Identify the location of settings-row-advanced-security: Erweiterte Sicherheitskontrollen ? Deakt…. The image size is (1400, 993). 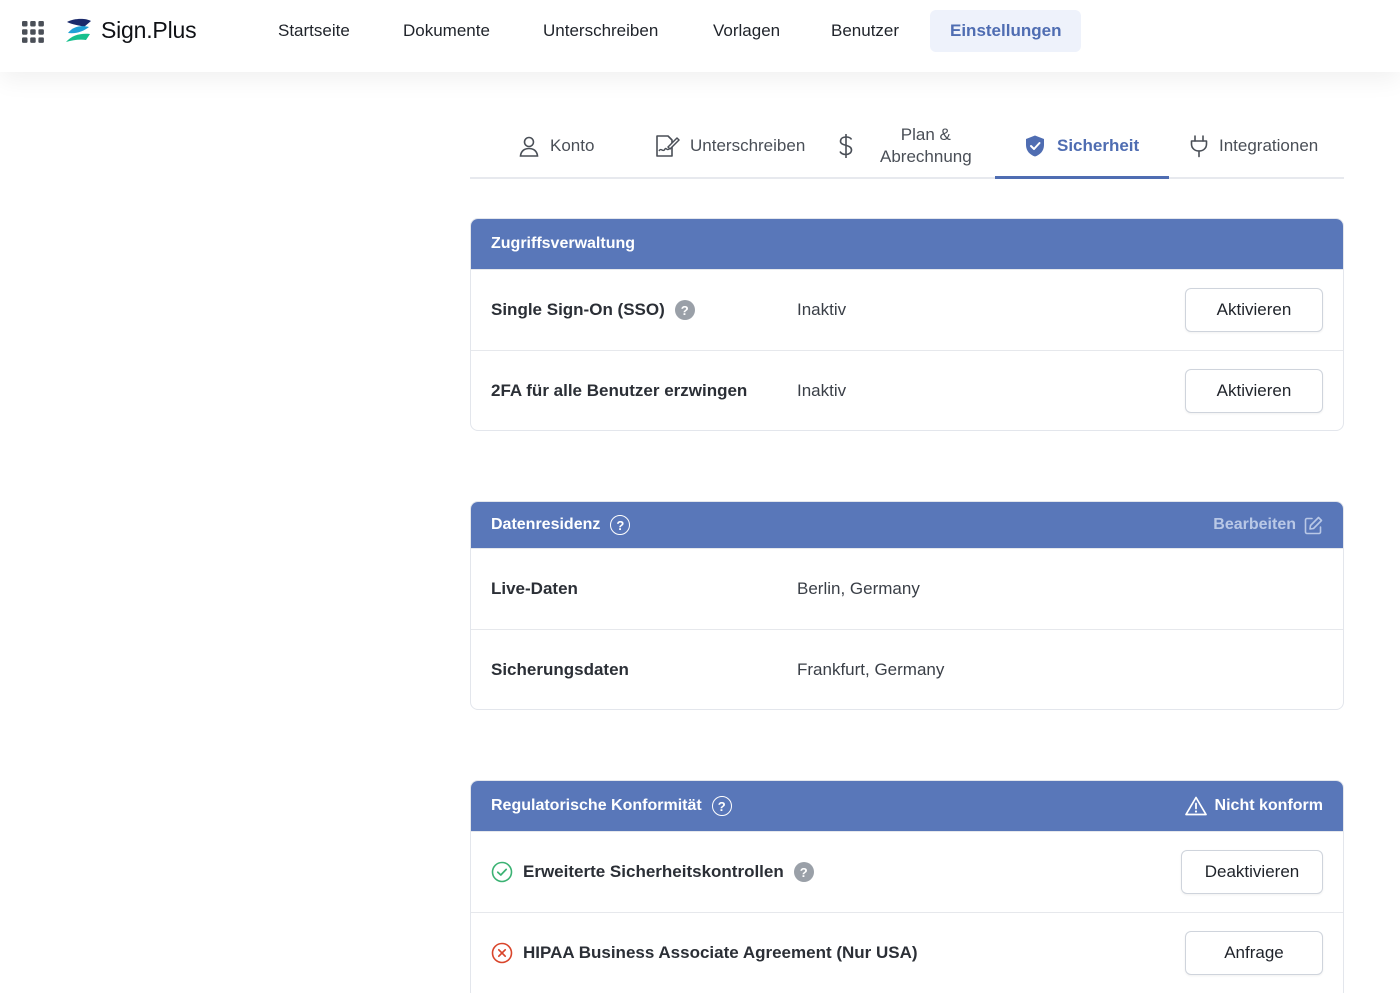
(907, 871).